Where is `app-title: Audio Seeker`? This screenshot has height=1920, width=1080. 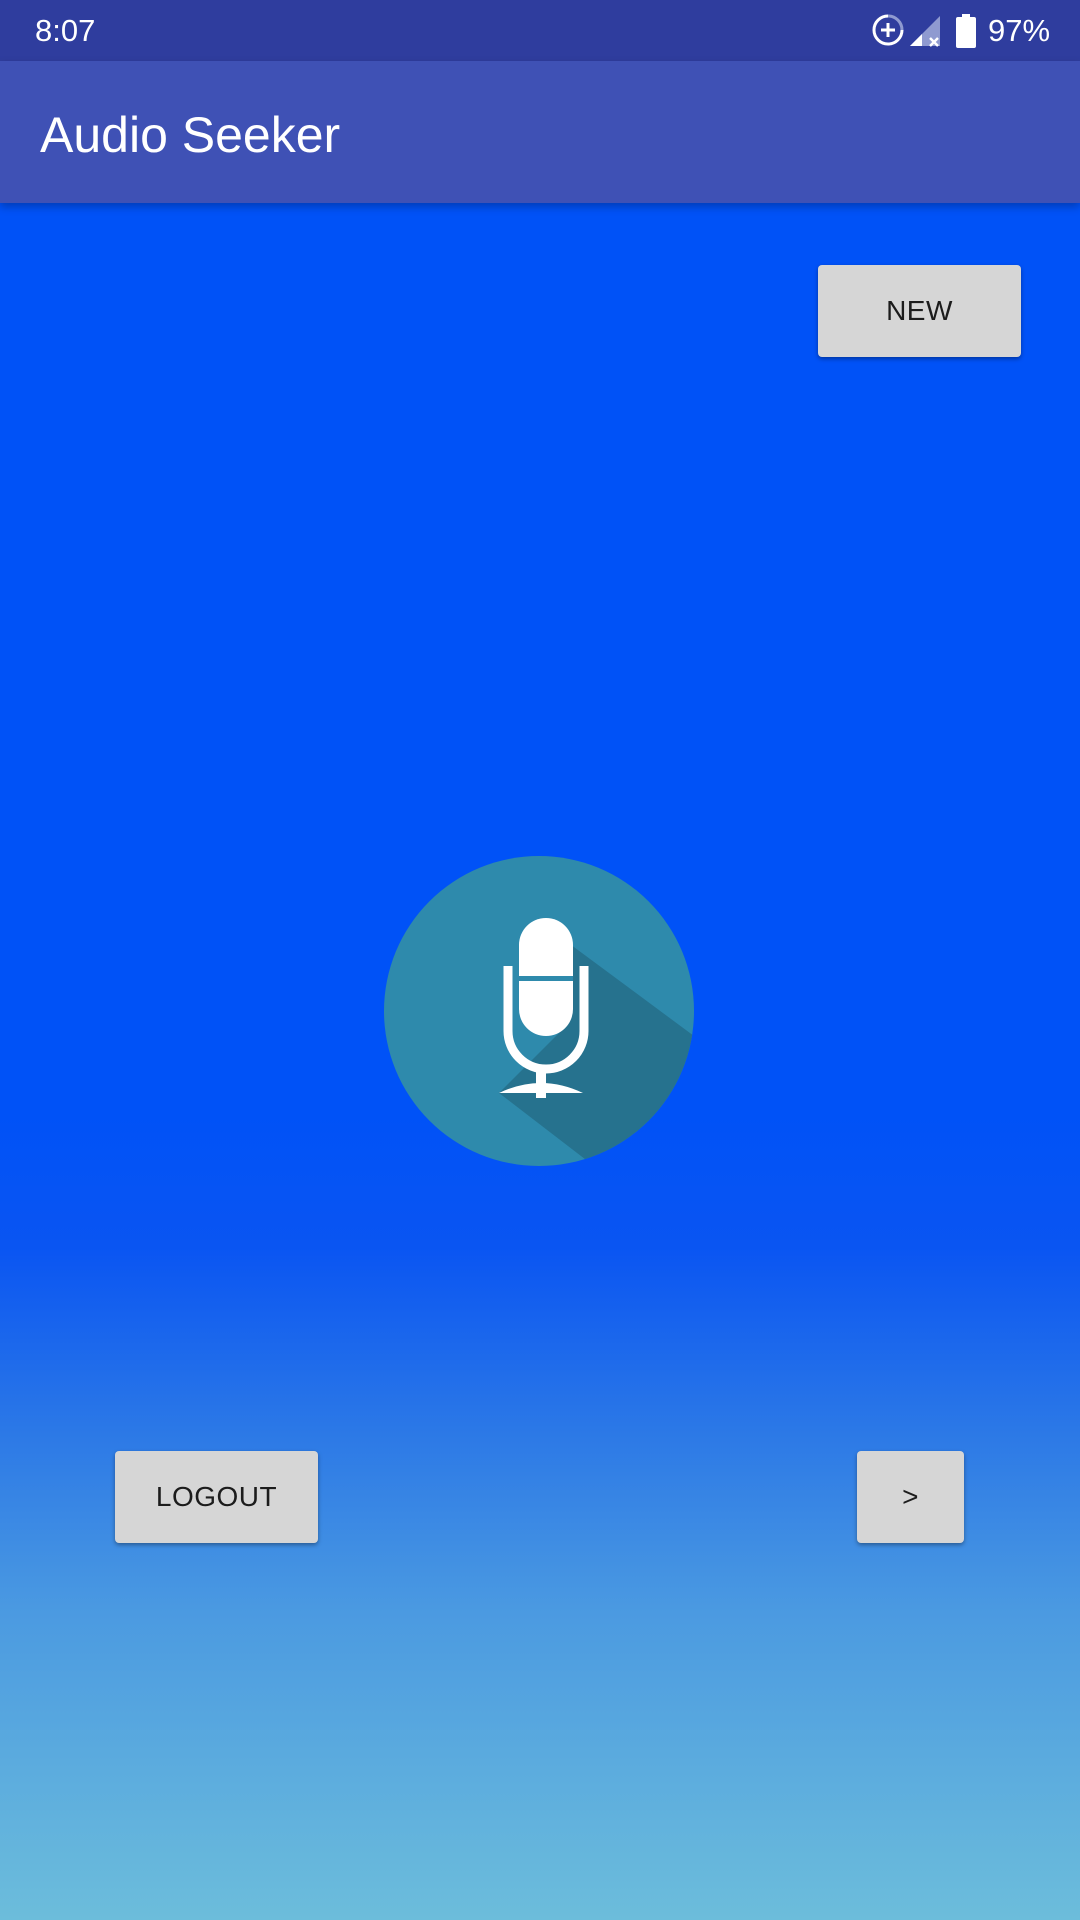 app-title: Audio Seeker is located at coordinates (190, 135).